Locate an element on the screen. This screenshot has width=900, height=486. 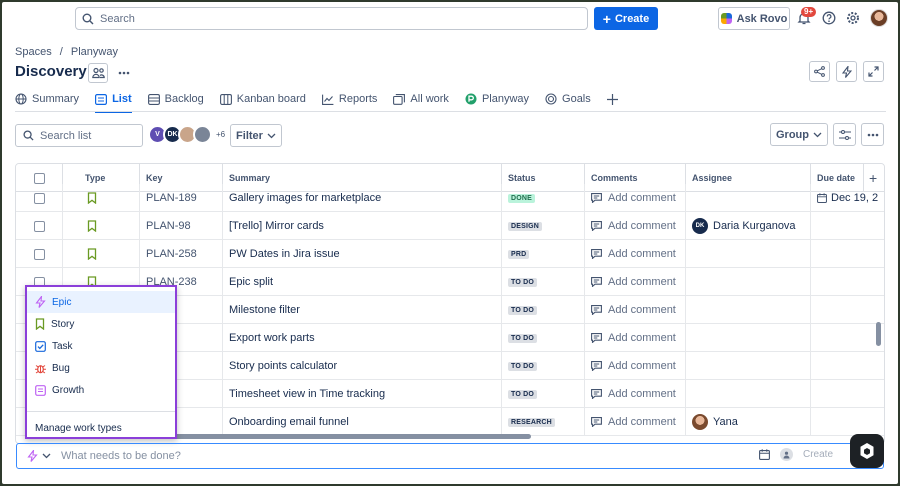
work-item-summary: PW Dates in Jira issue is located at coordinates (284, 254).